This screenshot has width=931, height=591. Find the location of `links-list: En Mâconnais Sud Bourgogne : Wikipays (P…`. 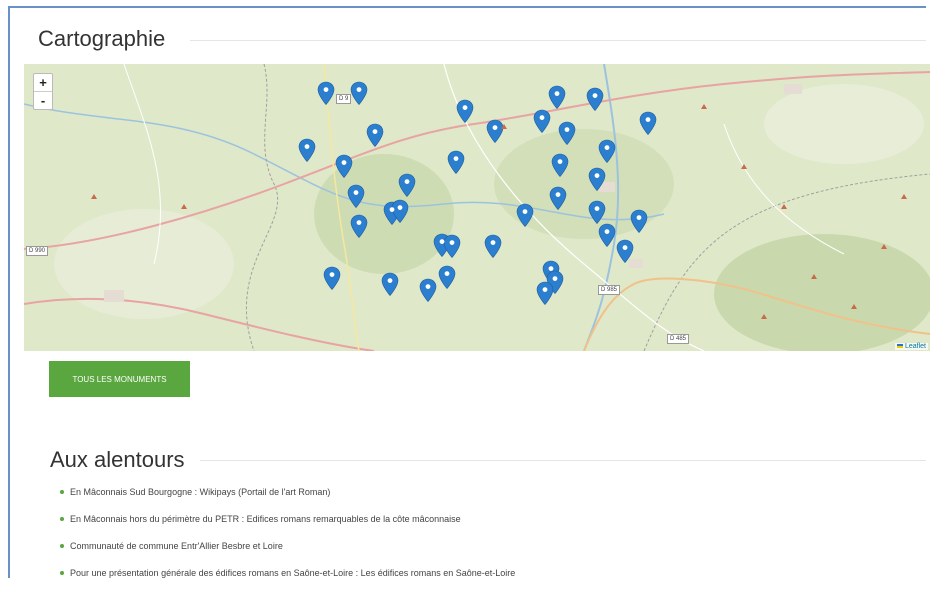

links-list: En Mâconnais Sud Bourgogne : Wikipays (P… is located at coordinates (287, 537).